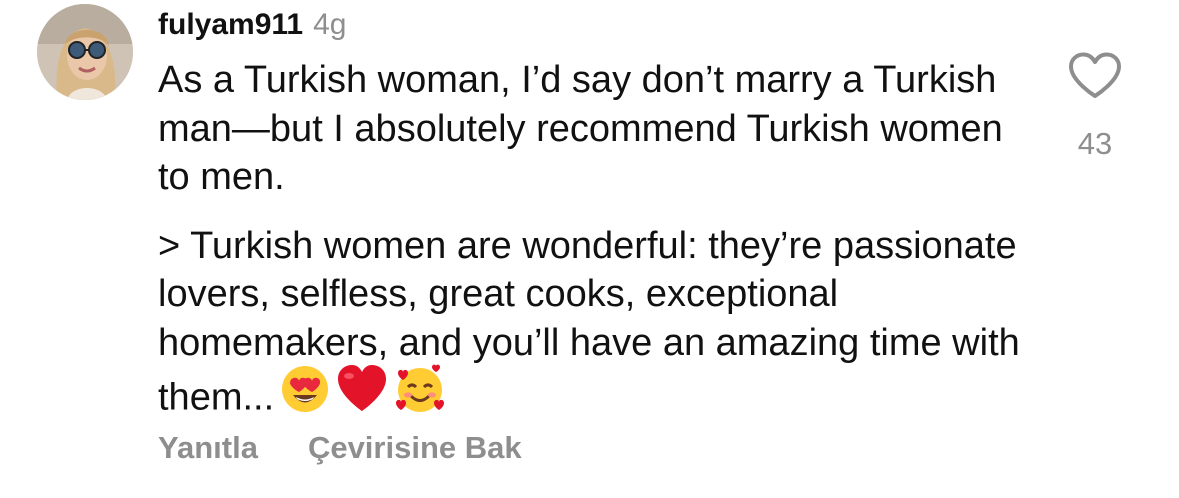  What do you see at coordinates (362, 395) in the screenshot?
I see `red-heart-emoji` at bounding box center [362, 395].